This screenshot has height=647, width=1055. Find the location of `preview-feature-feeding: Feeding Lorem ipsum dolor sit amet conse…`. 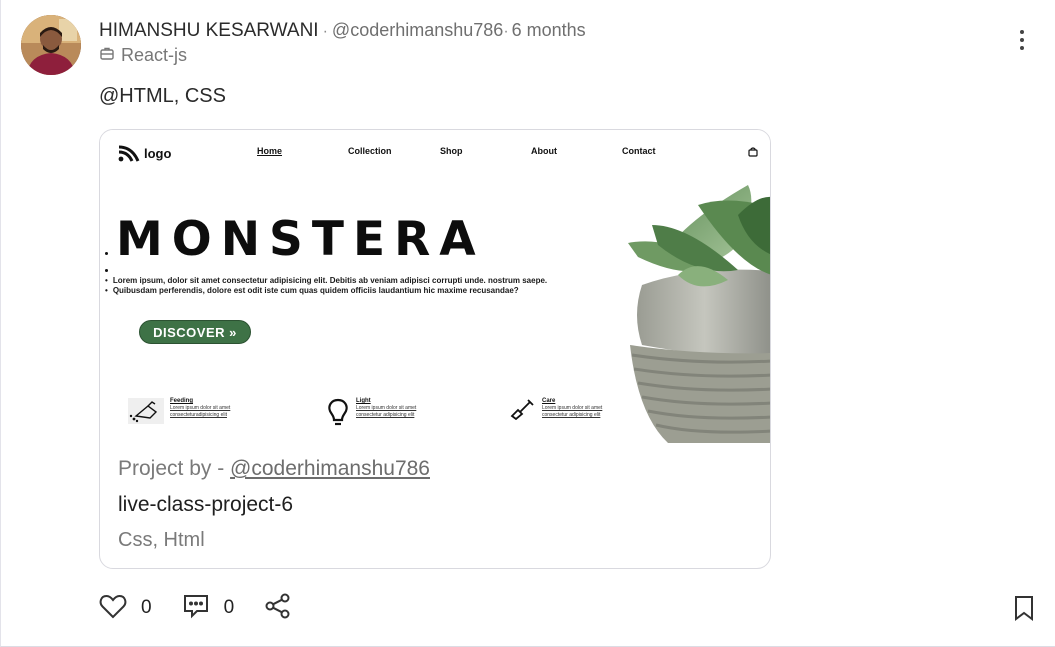

preview-feature-feeding: Feeding Lorem ipsum dolor sit amet conse… is located at coordinates (189, 413).